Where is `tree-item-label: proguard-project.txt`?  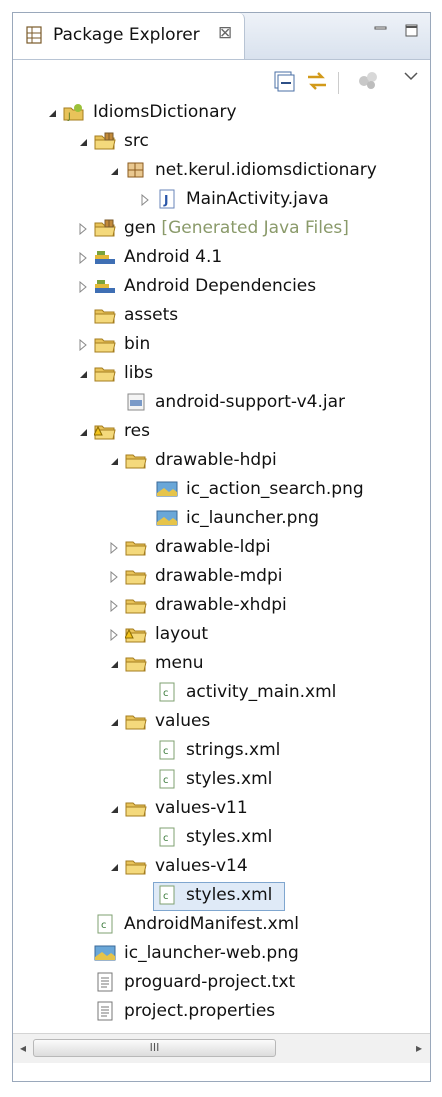
tree-item-label: proguard-project.txt is located at coordinates (210, 982).